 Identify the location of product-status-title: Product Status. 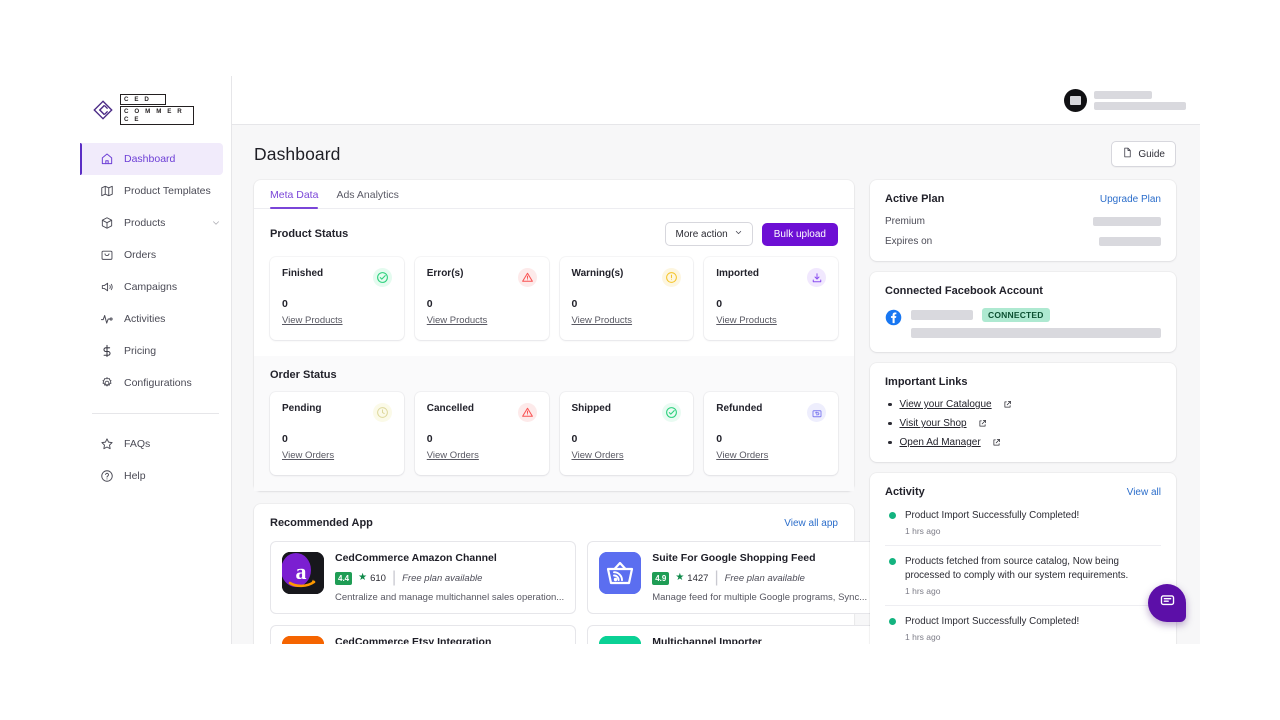
(309, 234).